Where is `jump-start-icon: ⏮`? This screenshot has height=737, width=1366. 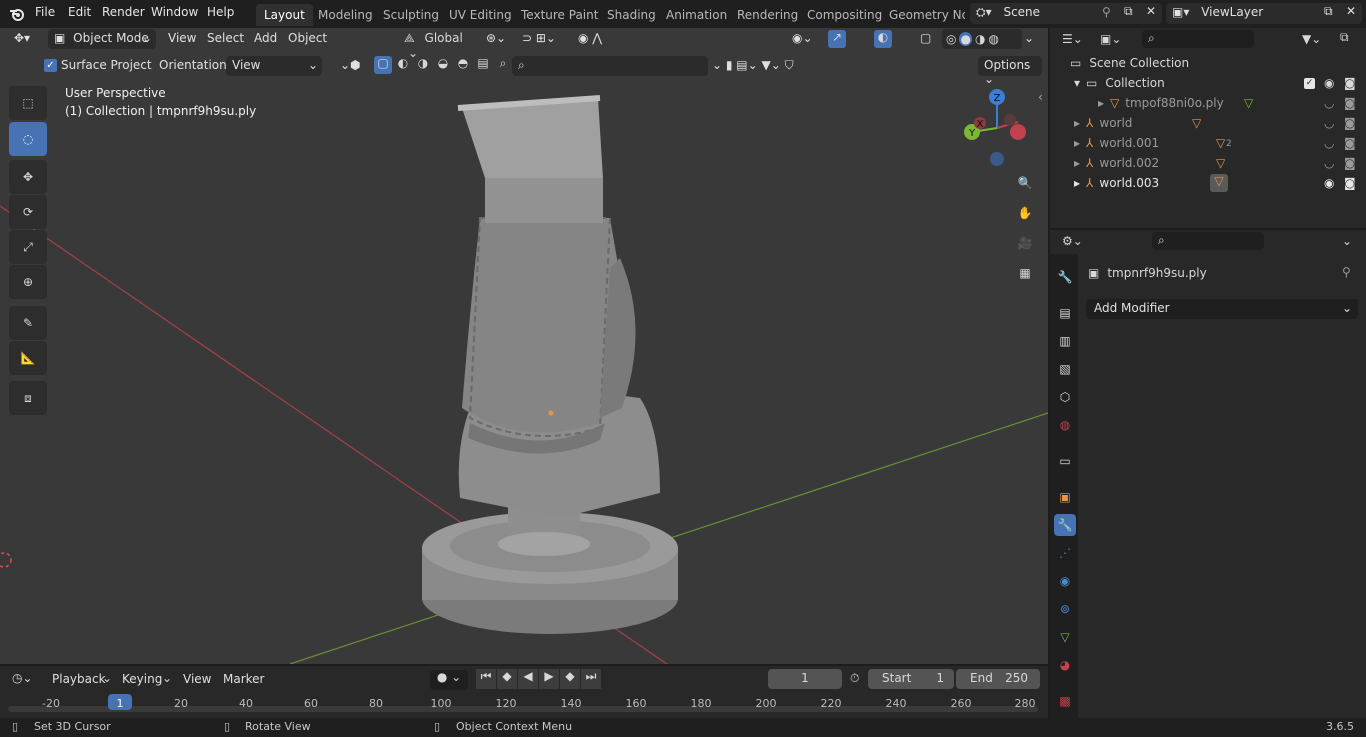 jump-start-icon: ⏮ is located at coordinates (486, 679).